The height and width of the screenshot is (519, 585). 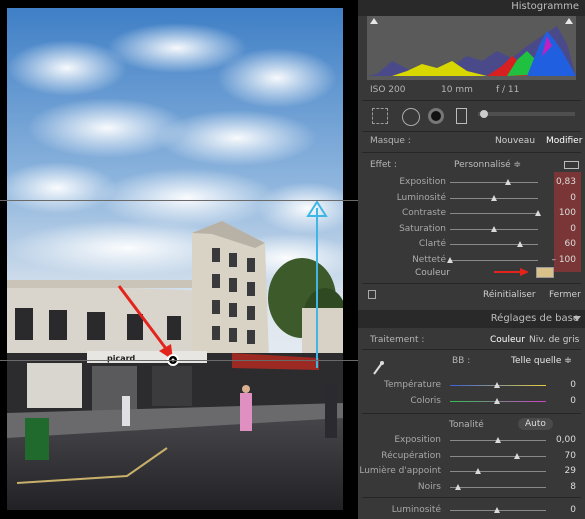 What do you see at coordinates (571, 165) in the screenshot?
I see `effect-toggle-icon` at bounding box center [571, 165].